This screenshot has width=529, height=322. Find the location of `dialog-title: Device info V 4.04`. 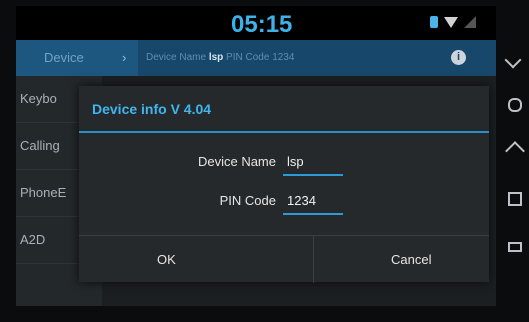

dialog-title: Device info V 4.04 is located at coordinates (284, 109).